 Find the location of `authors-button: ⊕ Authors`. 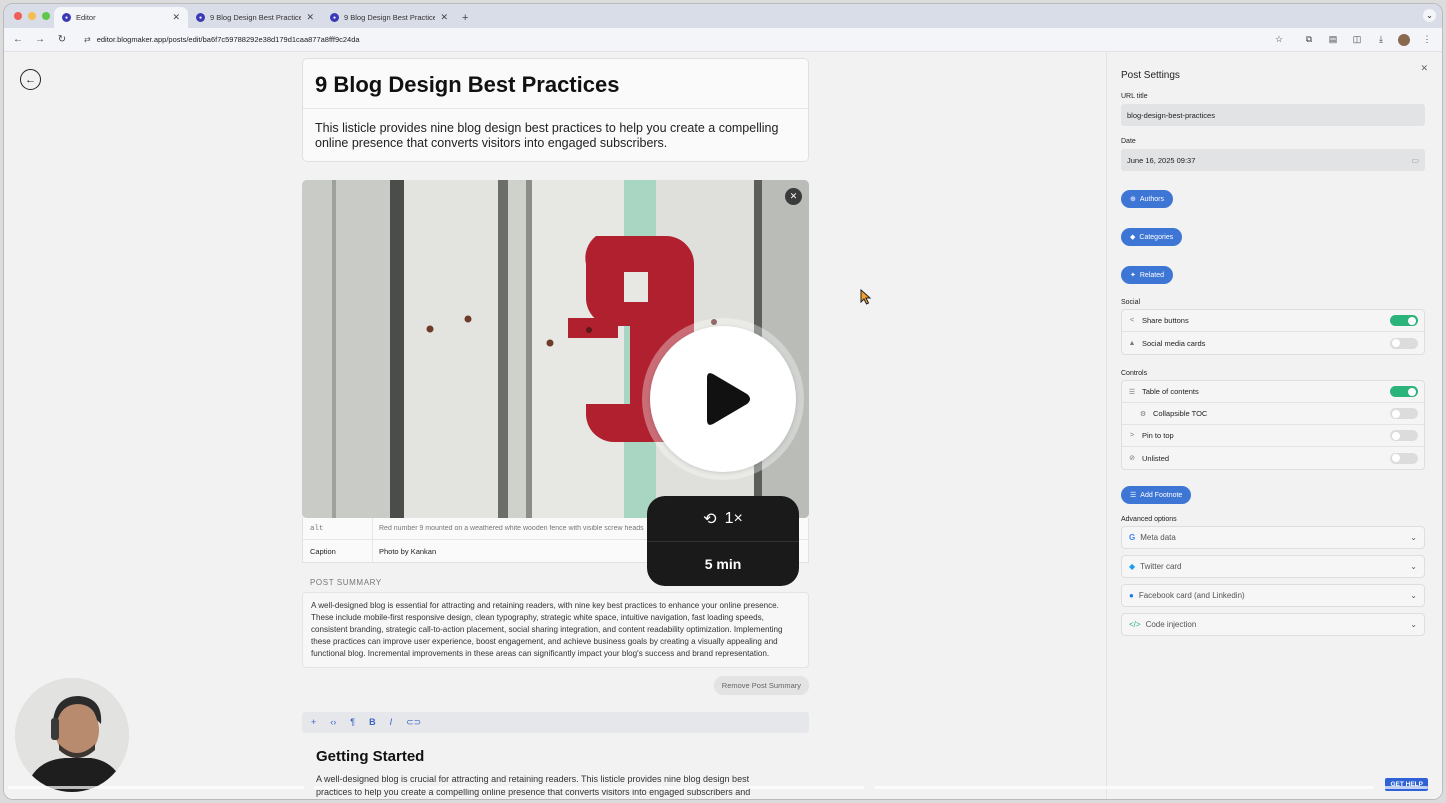

authors-button: ⊕ Authors is located at coordinates (1147, 199).